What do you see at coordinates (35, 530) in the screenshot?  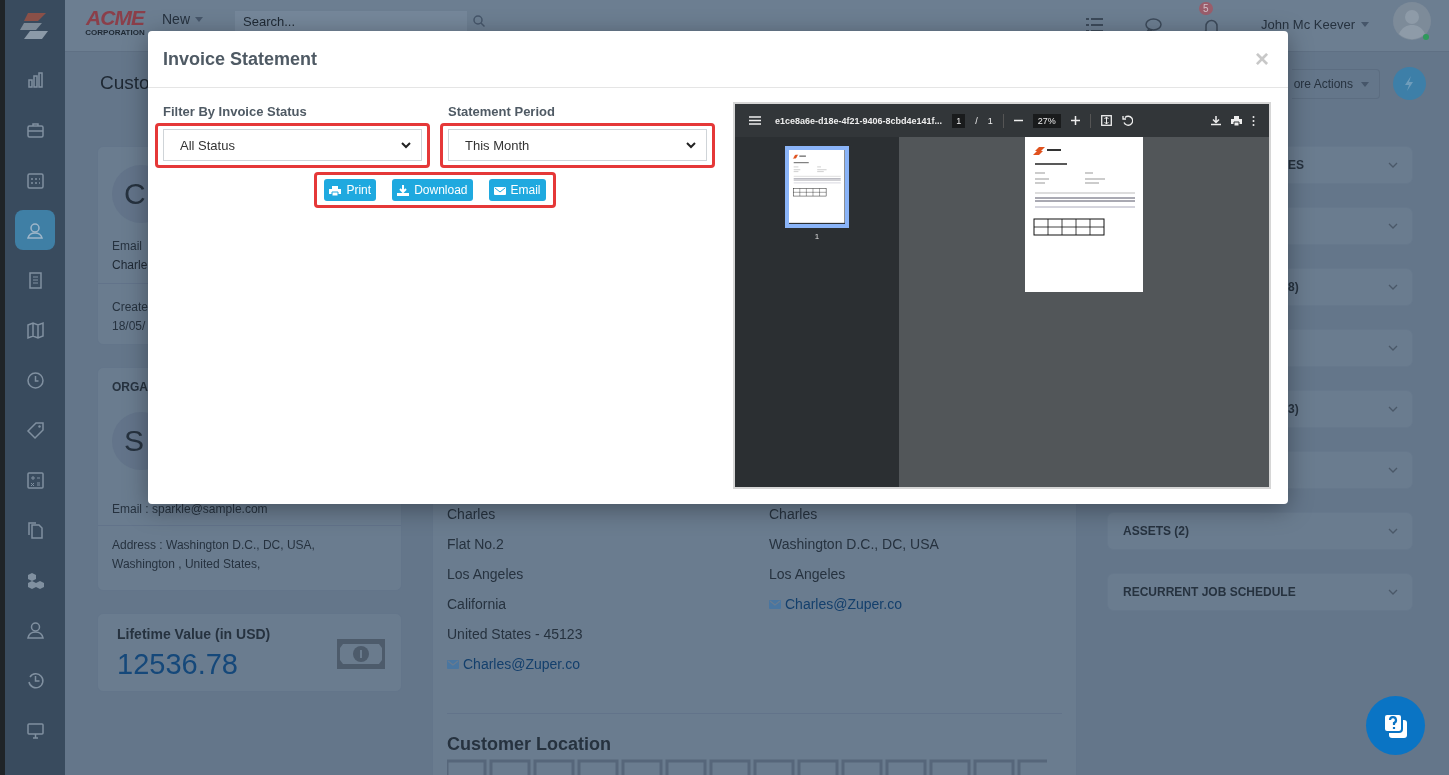 I see `documents-icon` at bounding box center [35, 530].